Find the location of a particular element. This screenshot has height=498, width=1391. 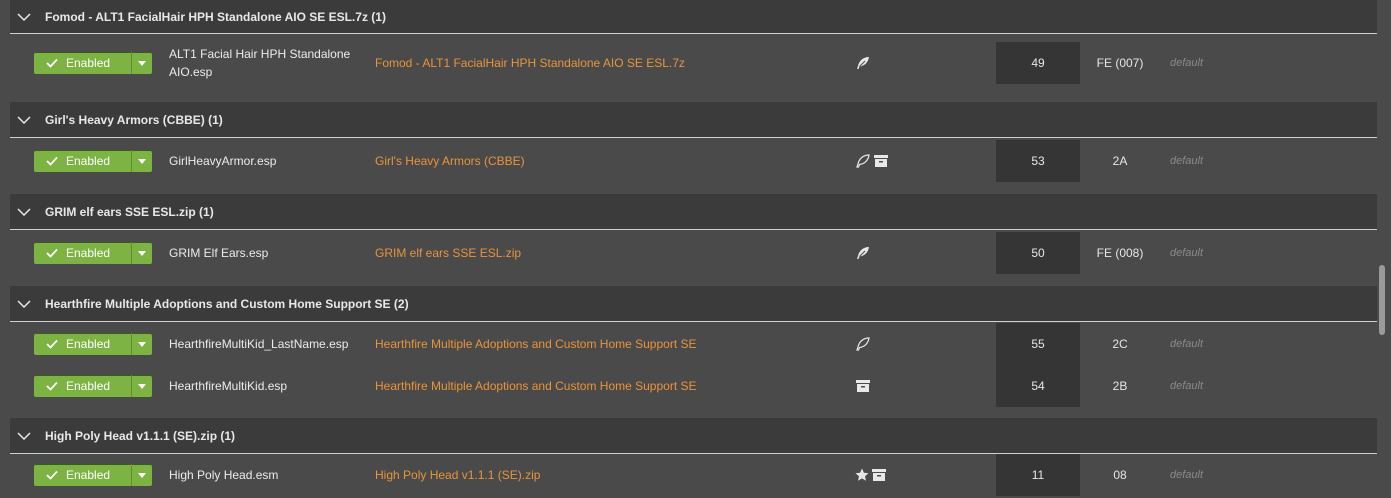

plugin-name: ALT1 Facial Hair HPH Standalone AIO.esp is located at coordinates (259, 63).